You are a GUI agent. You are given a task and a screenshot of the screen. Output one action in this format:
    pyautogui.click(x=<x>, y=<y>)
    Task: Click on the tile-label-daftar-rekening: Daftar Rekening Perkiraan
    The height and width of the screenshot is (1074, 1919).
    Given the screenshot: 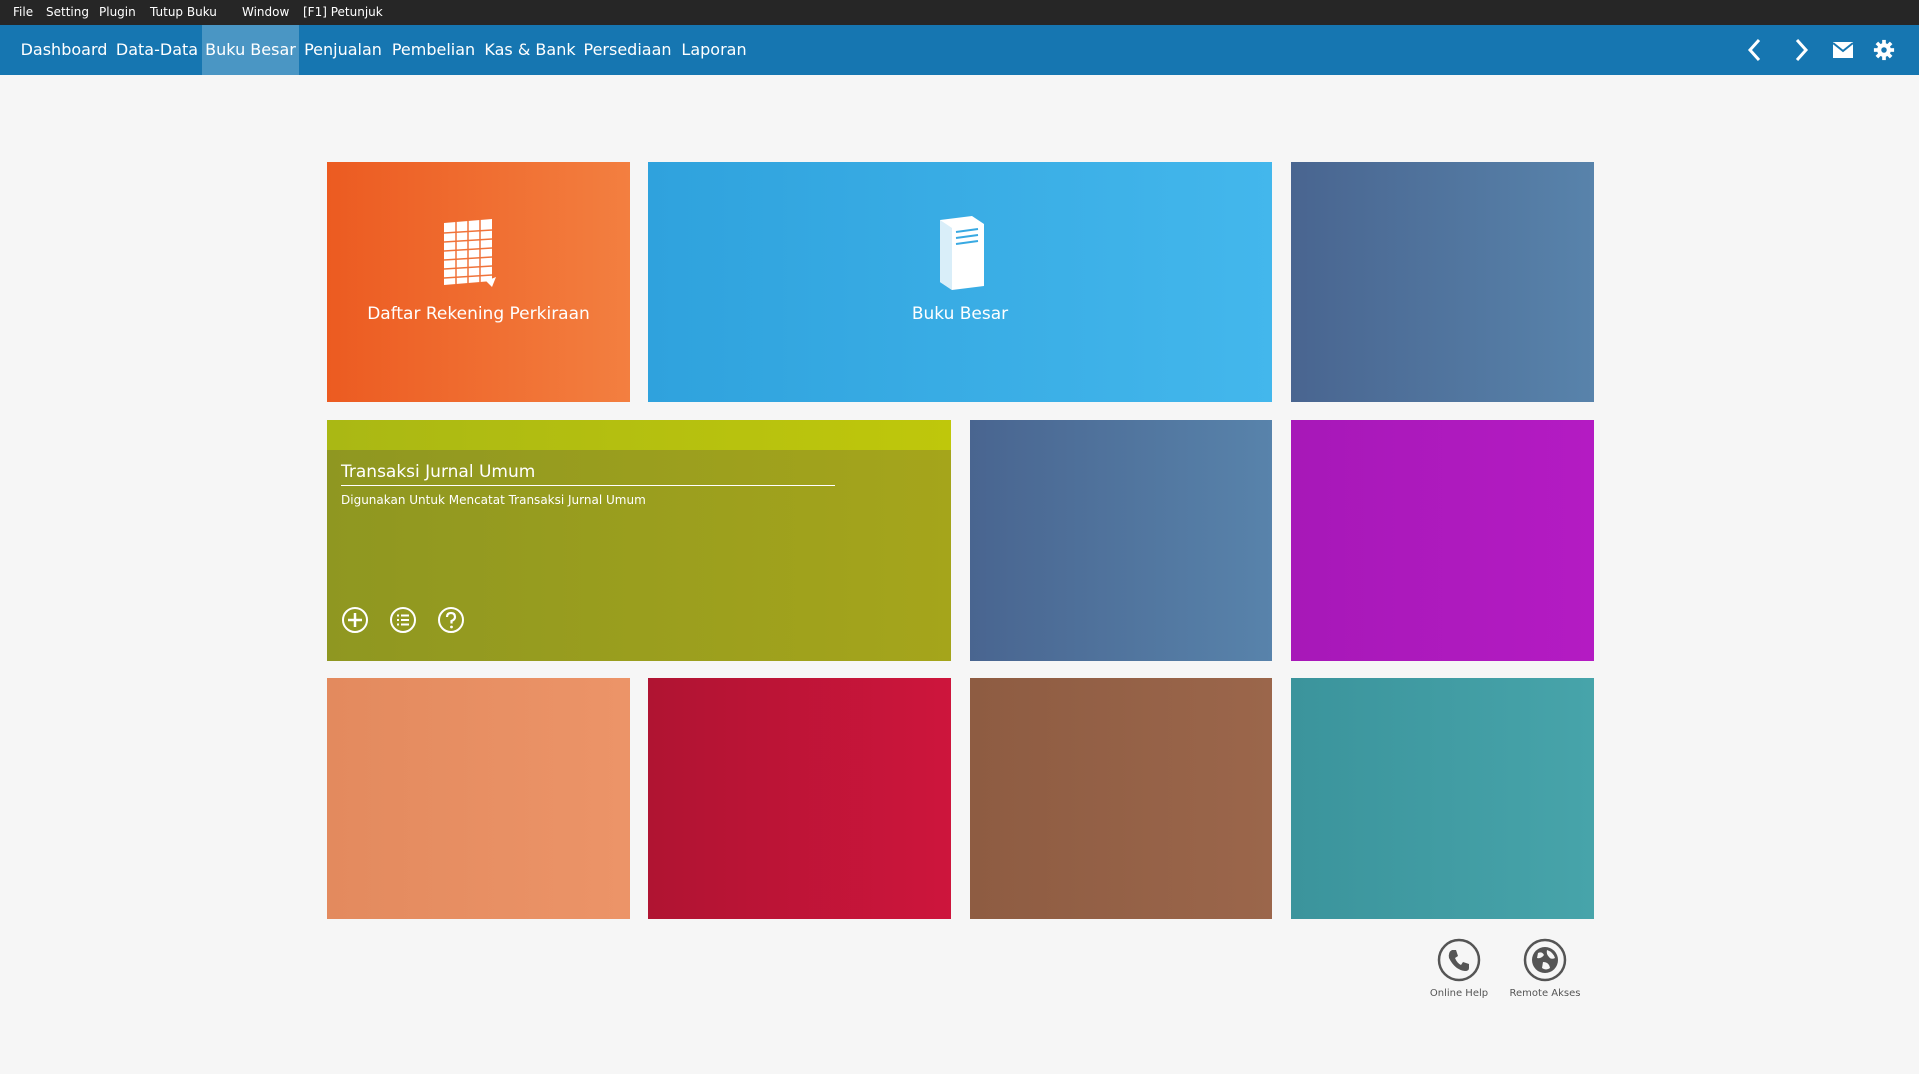 What is the action you would take?
    pyautogui.click(x=478, y=314)
    